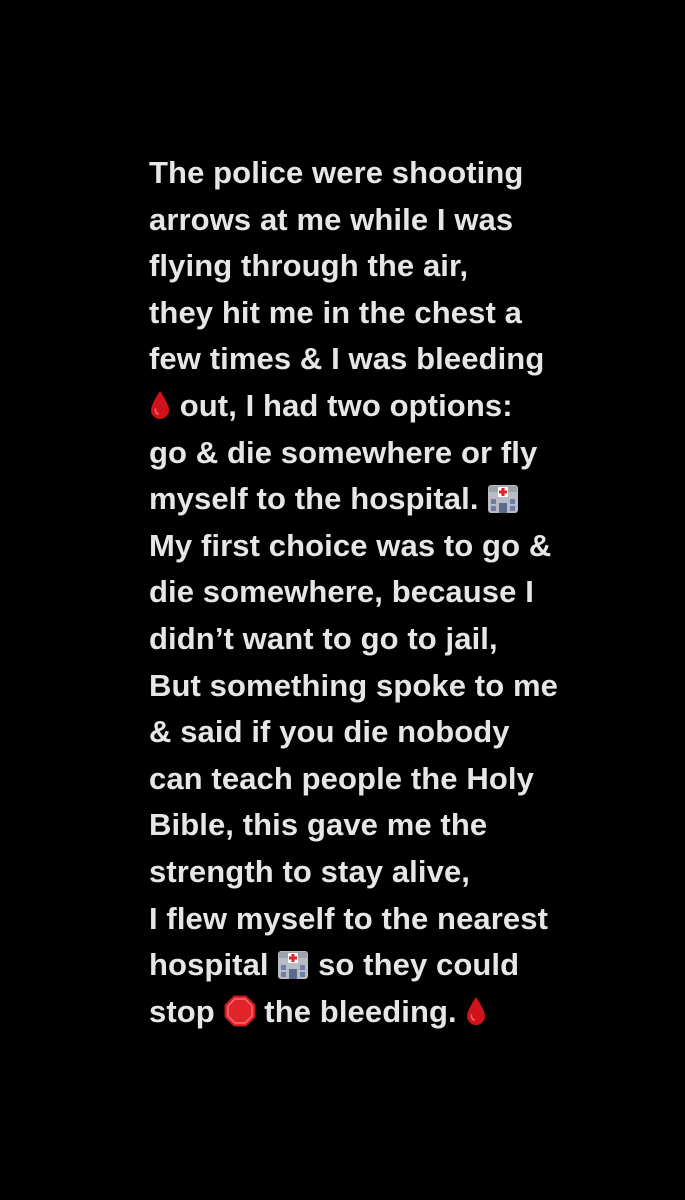 The width and height of the screenshot is (685, 1200). I want to click on story-line-8: myself to the hospital., so click(409, 499).